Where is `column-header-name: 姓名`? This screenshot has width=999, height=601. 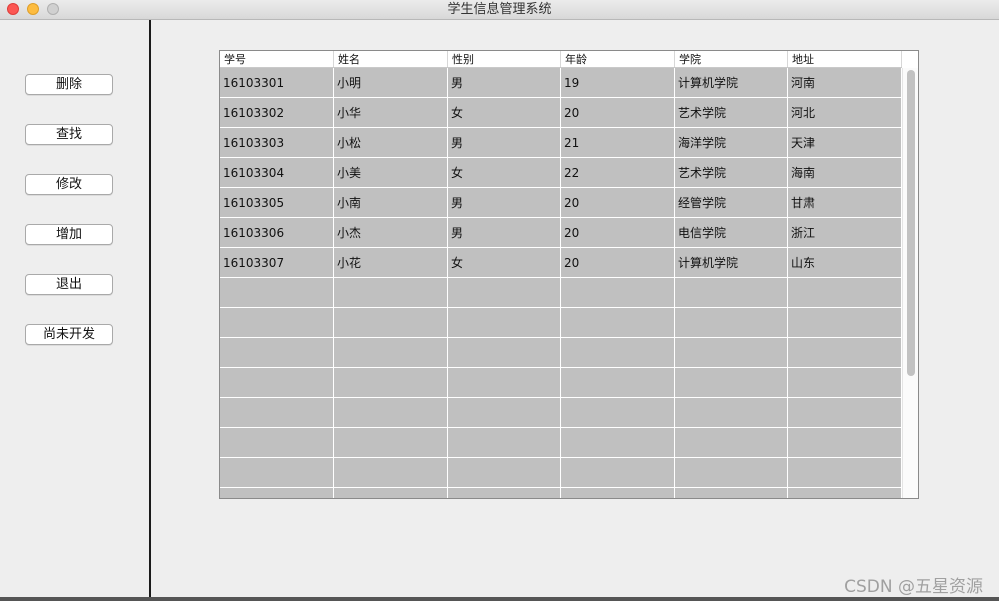 column-header-name: 姓名 is located at coordinates (391, 59).